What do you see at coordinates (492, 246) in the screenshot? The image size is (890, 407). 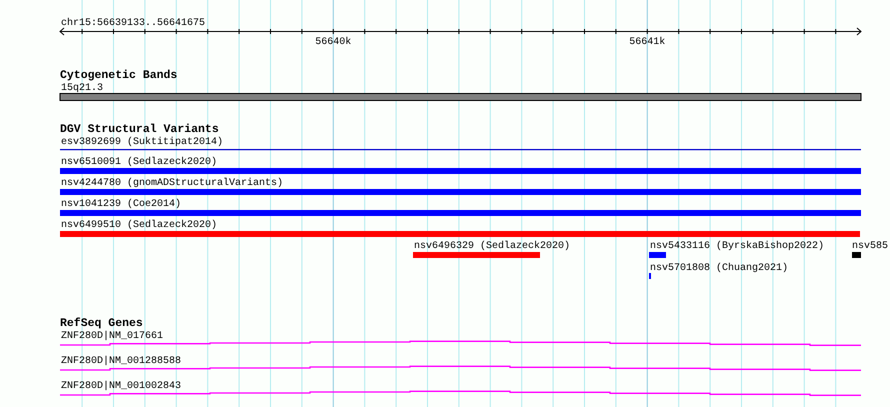 I see `variant-label: nsv6496329 (Sedlazeck2020)` at bounding box center [492, 246].